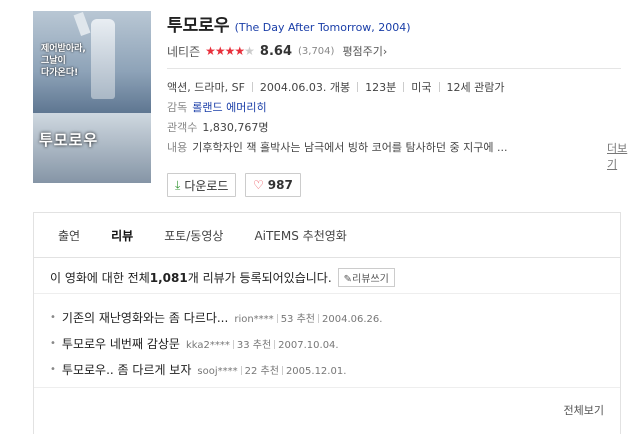  Describe the element at coordinates (584, 410) in the screenshot. I see `view-all-link: 전체보기` at that location.